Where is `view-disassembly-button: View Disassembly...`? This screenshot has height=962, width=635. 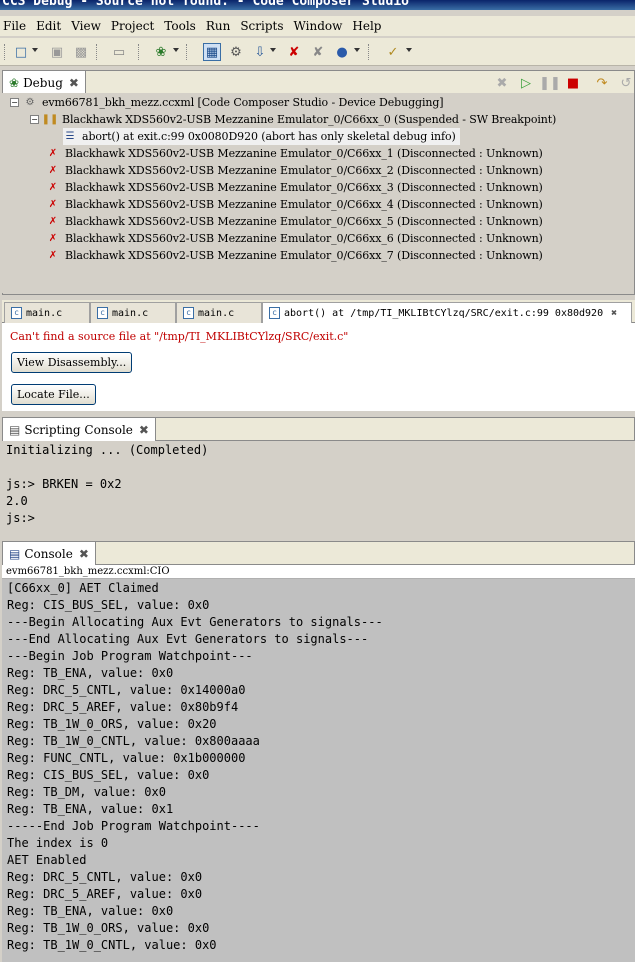 view-disassembly-button: View Disassembly... is located at coordinates (72, 362).